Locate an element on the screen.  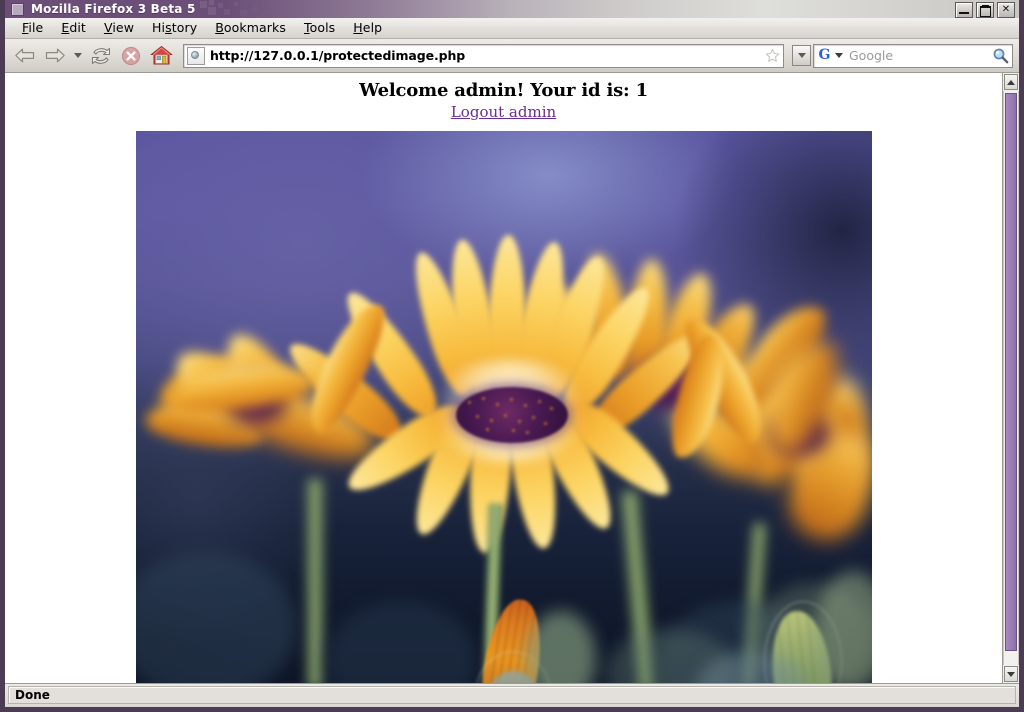
address-dropdown-button is located at coordinates (801, 55).